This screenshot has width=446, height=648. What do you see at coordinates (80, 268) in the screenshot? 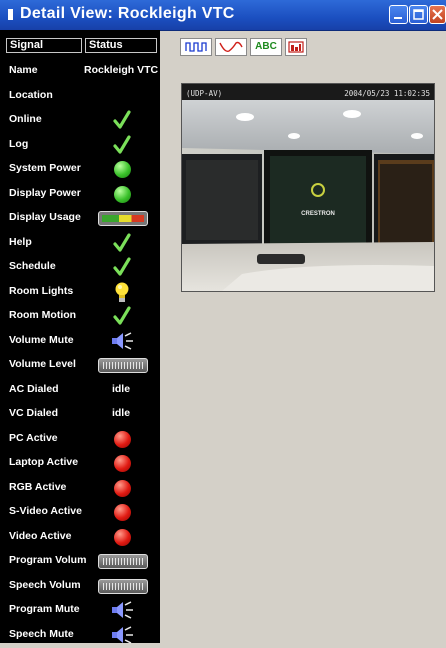
I see `signal-row-schedule: Schedule` at bounding box center [80, 268].